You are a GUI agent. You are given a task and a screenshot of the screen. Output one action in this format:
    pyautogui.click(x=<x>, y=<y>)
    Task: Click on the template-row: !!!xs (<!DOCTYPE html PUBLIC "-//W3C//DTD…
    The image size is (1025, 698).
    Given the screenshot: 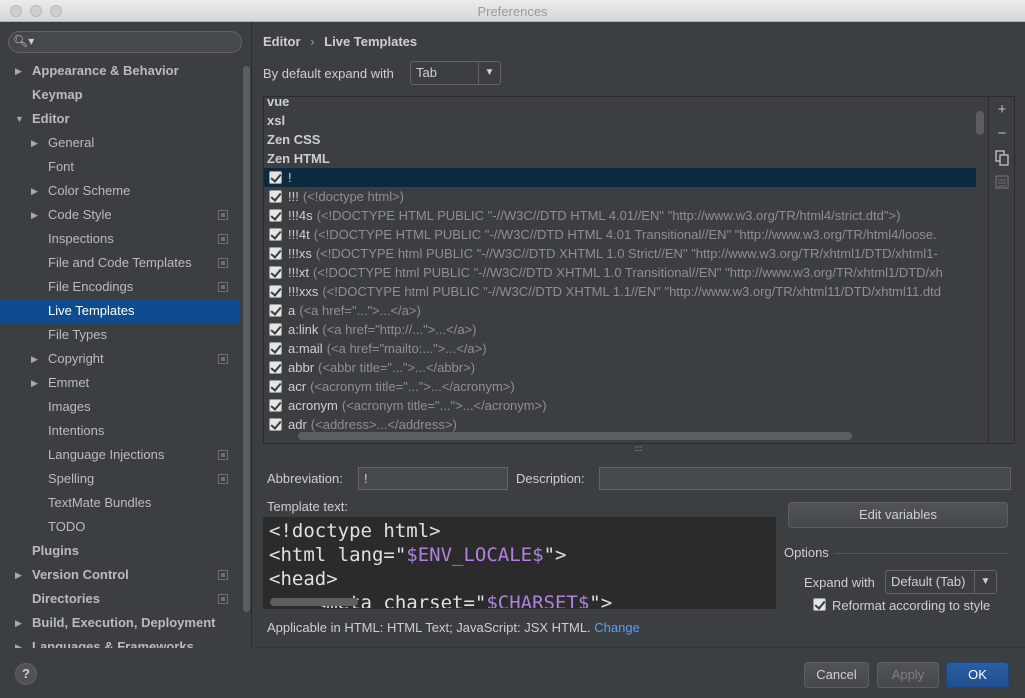 What is the action you would take?
    pyautogui.click(x=620, y=253)
    